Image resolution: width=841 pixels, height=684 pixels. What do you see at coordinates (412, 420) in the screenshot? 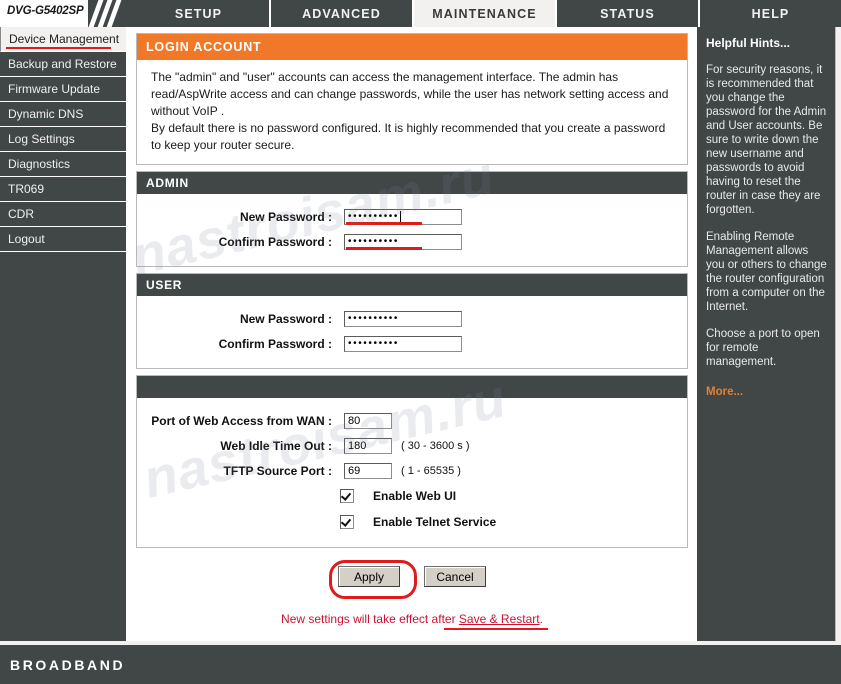
I see `wan-port-row: Port of Web Access from WAN : 80` at bounding box center [412, 420].